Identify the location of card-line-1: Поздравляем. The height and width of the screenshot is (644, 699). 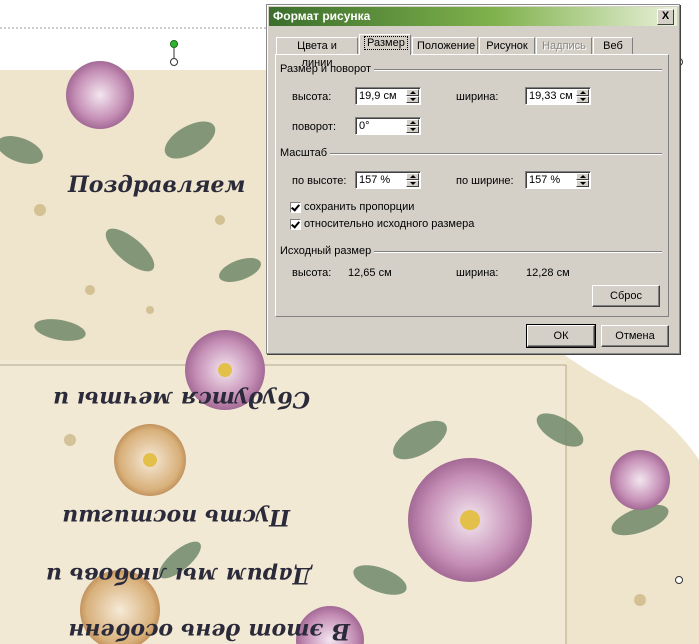
(157, 185).